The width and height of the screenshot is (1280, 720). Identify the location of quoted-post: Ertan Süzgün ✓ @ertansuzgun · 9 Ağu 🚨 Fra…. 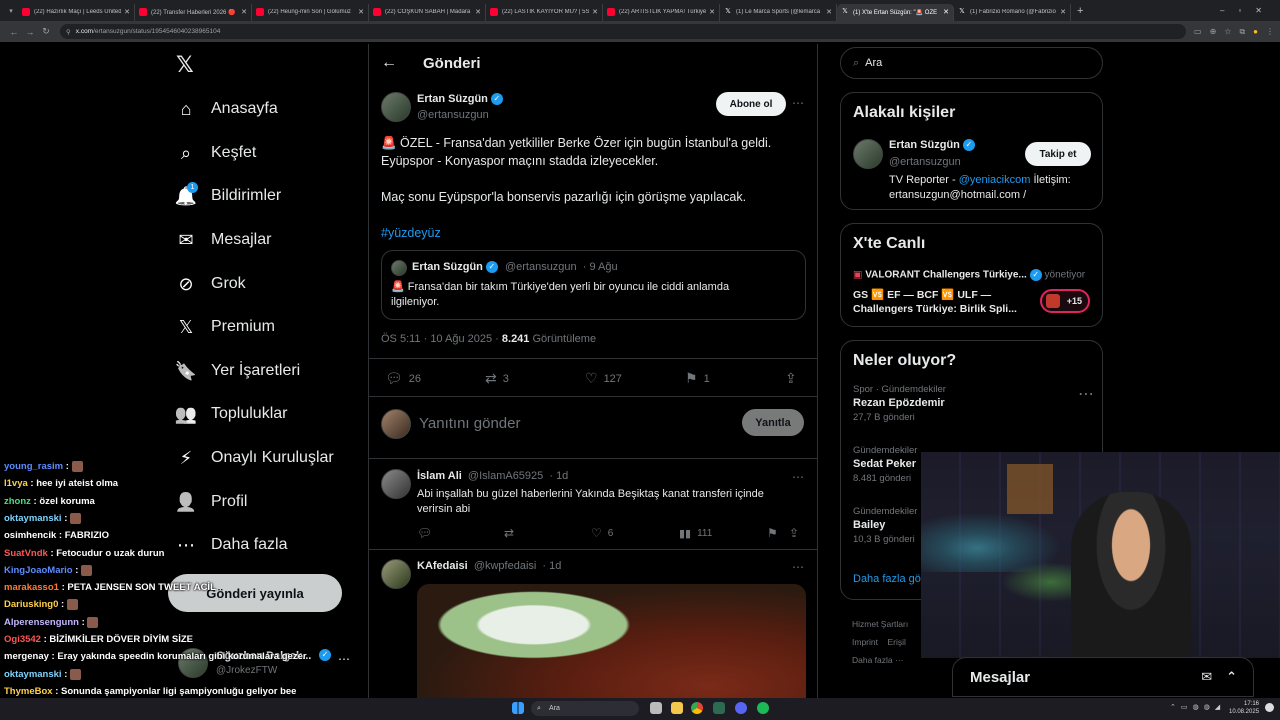
(593, 285).